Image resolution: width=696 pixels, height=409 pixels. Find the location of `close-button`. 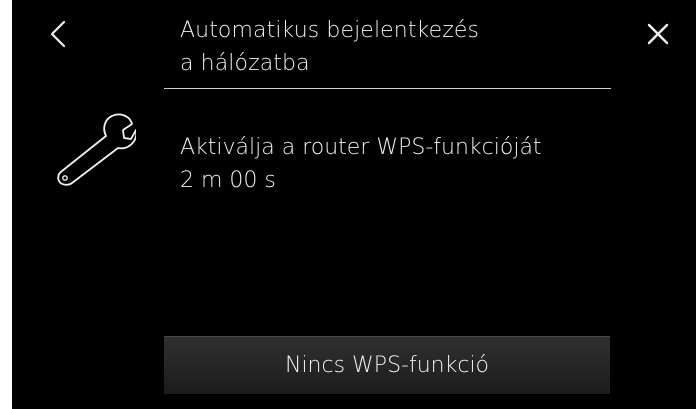

close-button is located at coordinates (658, 34).